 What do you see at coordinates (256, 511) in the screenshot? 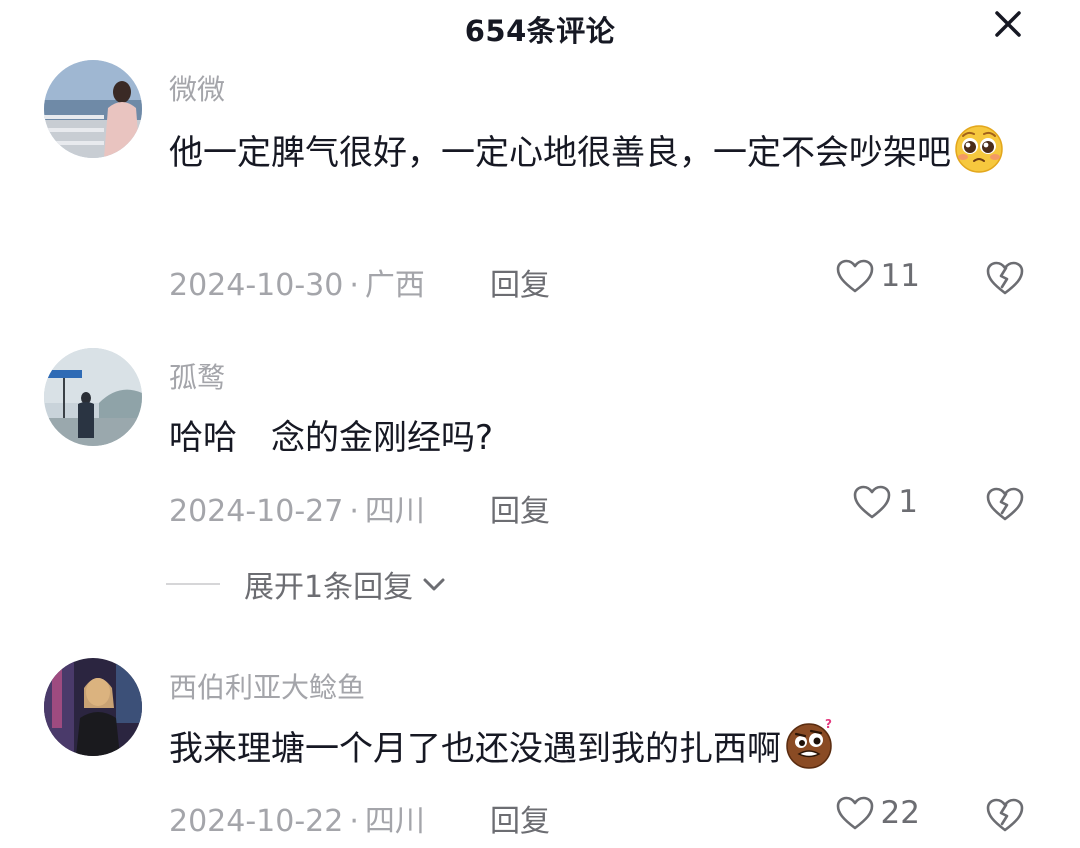
I see `comment-date: 2024-10-27` at bounding box center [256, 511].